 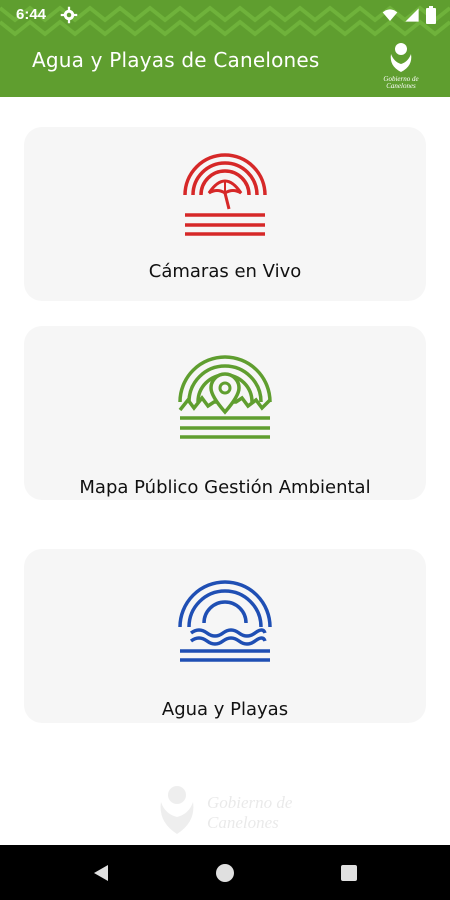 What do you see at coordinates (412, 15) in the screenshot?
I see `cell-signal-icon` at bounding box center [412, 15].